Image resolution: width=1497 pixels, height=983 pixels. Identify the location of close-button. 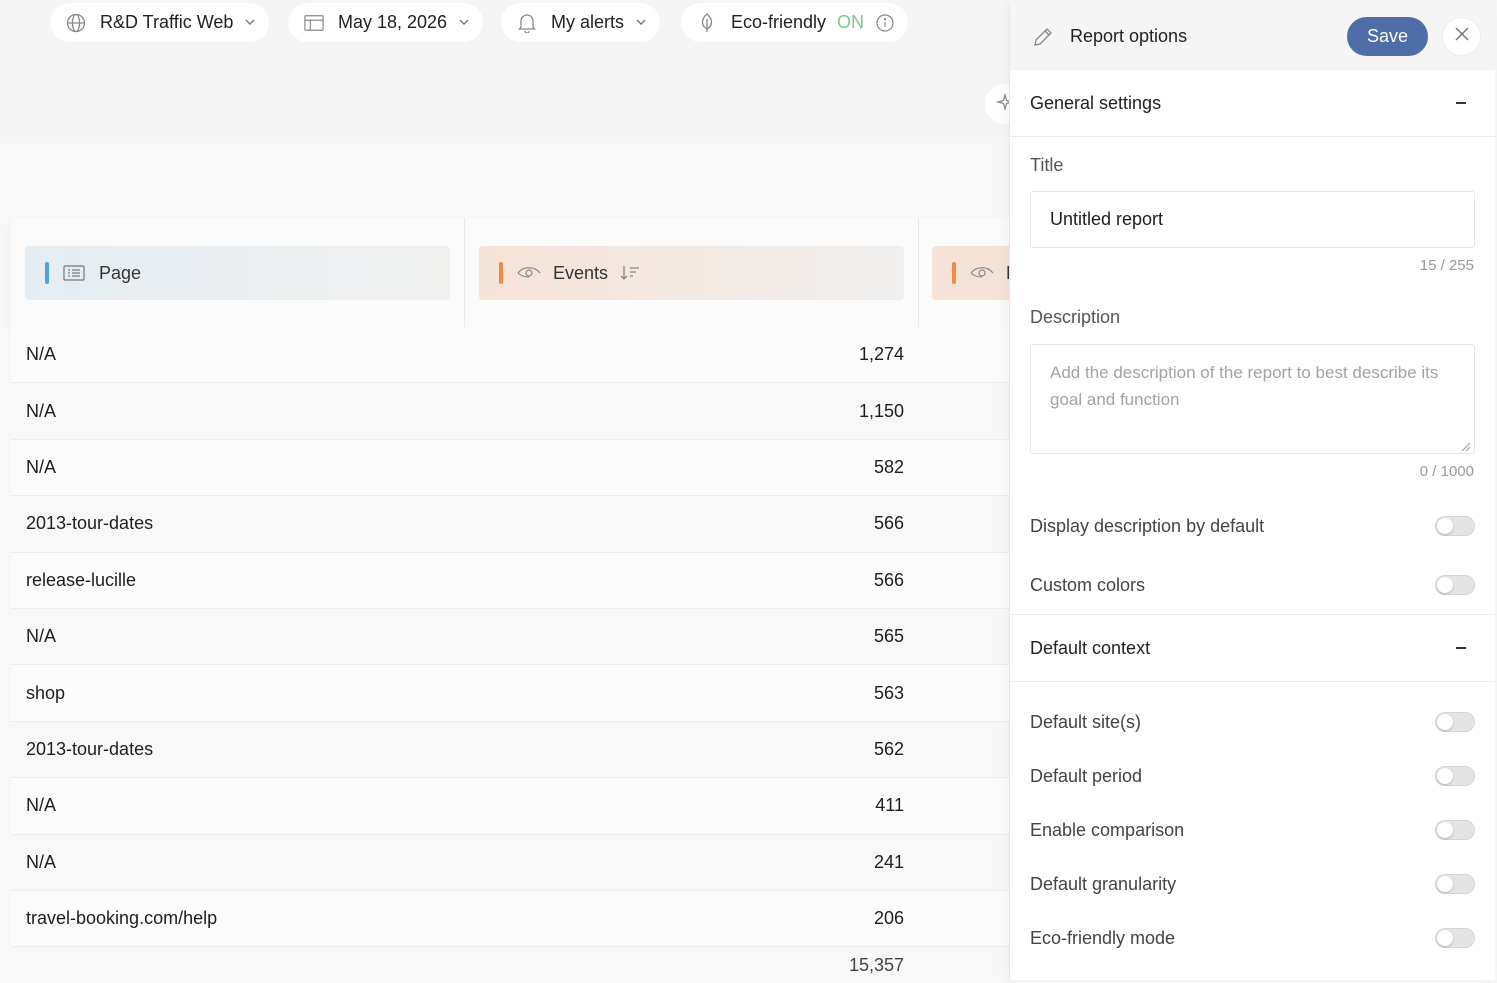
(1461, 36).